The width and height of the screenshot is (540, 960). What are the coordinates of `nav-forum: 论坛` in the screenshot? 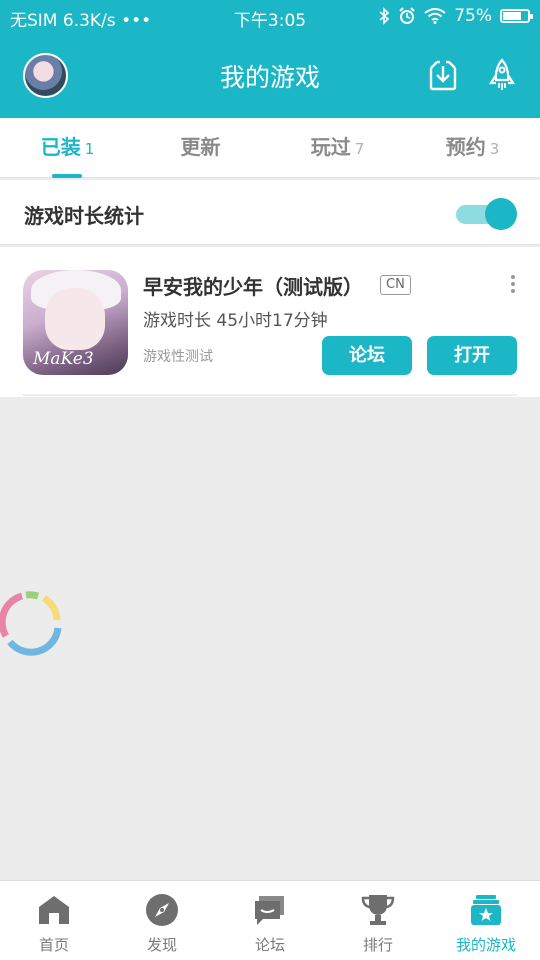 It's located at (270, 920).